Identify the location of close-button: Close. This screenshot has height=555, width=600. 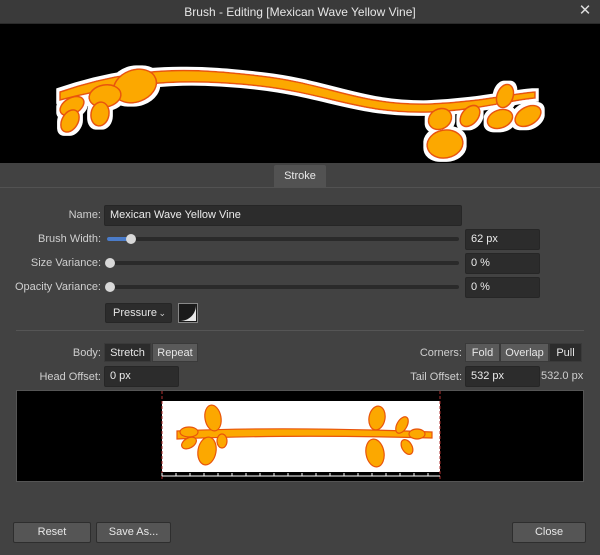
(549, 532).